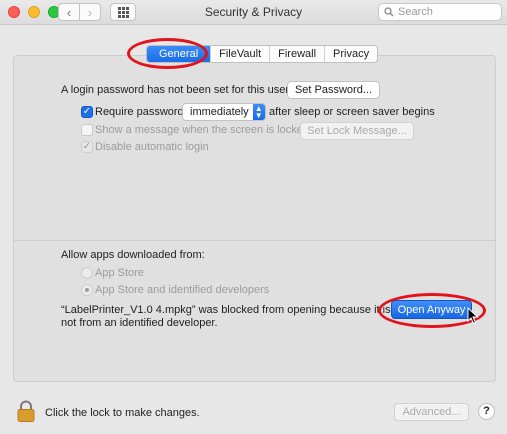 The height and width of the screenshot is (434, 507). I want to click on require-password-label: Require password, so click(139, 112).